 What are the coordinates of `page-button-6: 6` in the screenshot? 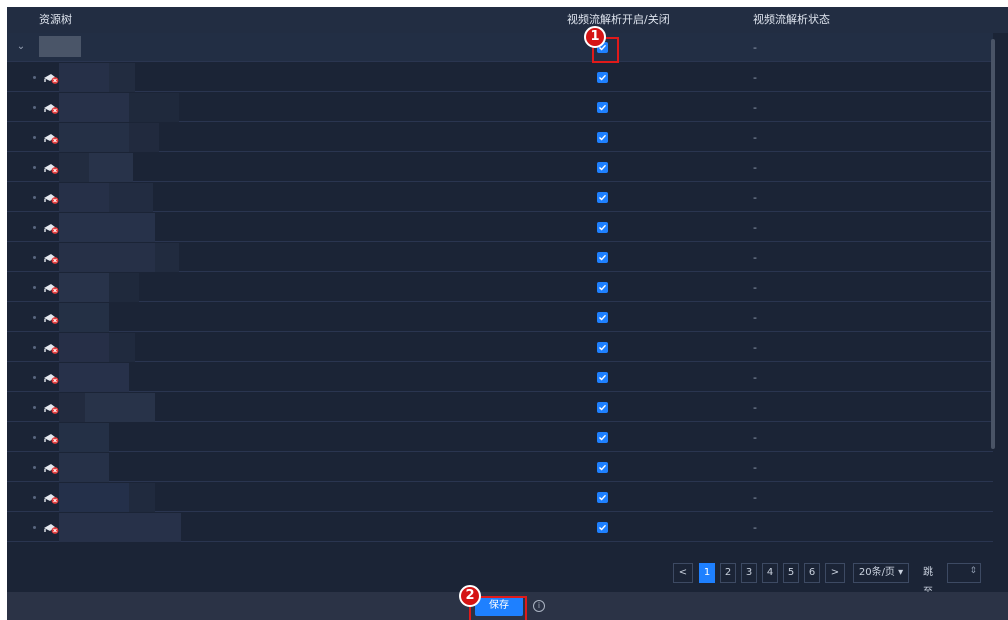 It's located at (812, 573).